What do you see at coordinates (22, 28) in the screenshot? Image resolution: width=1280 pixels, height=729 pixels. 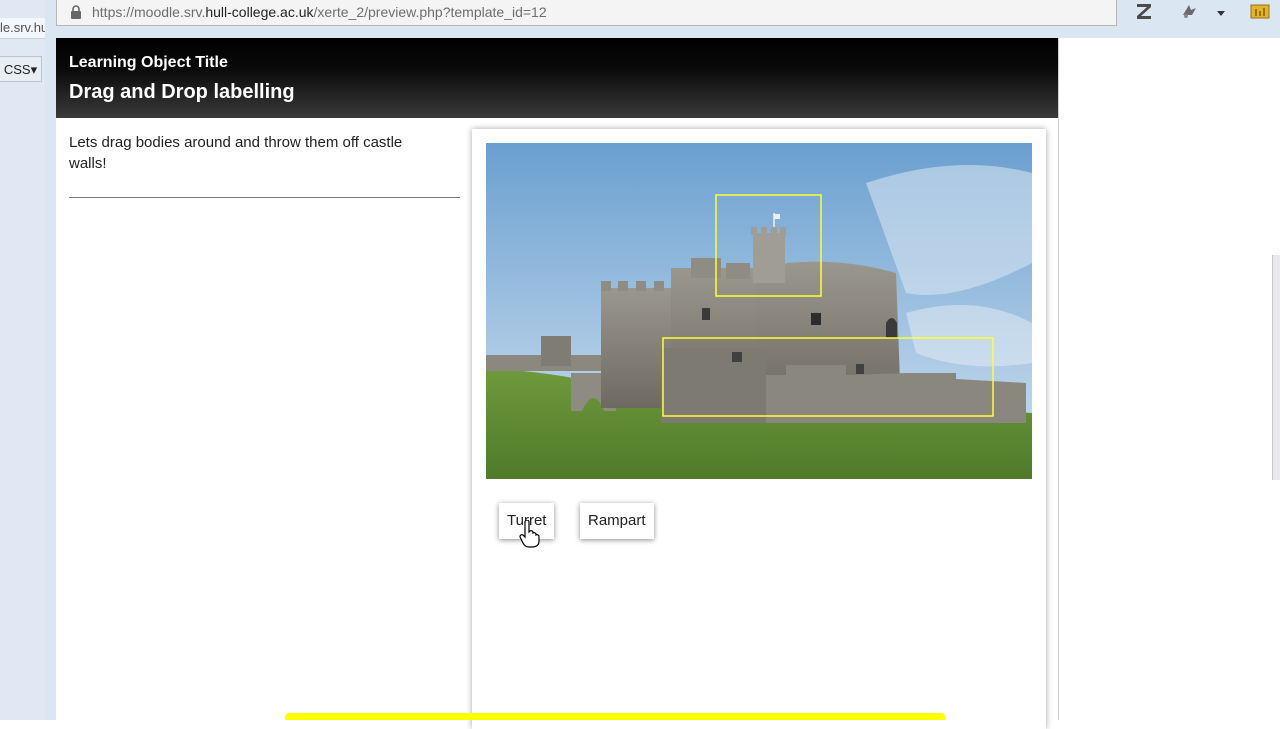 I see `background-tab-text: le.srv.hull` at bounding box center [22, 28].